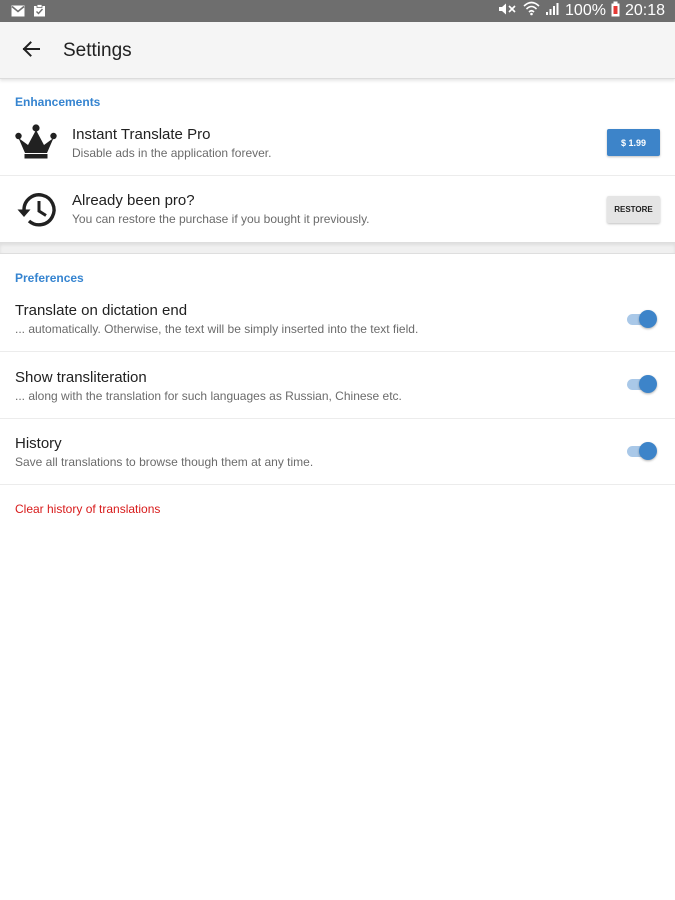 The width and height of the screenshot is (675, 900). I want to click on mute-icon, so click(508, 11).